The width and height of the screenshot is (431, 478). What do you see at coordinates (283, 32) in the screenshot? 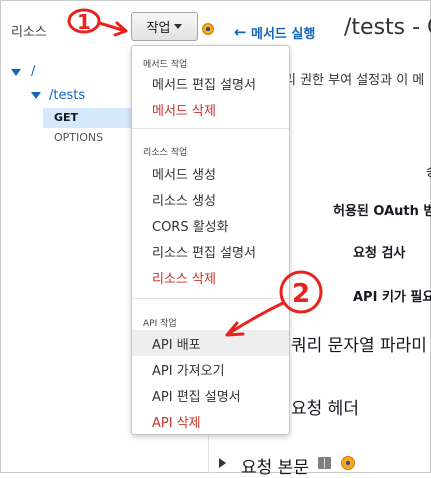
I see `method-execution-link: 메서드 실행` at bounding box center [283, 32].